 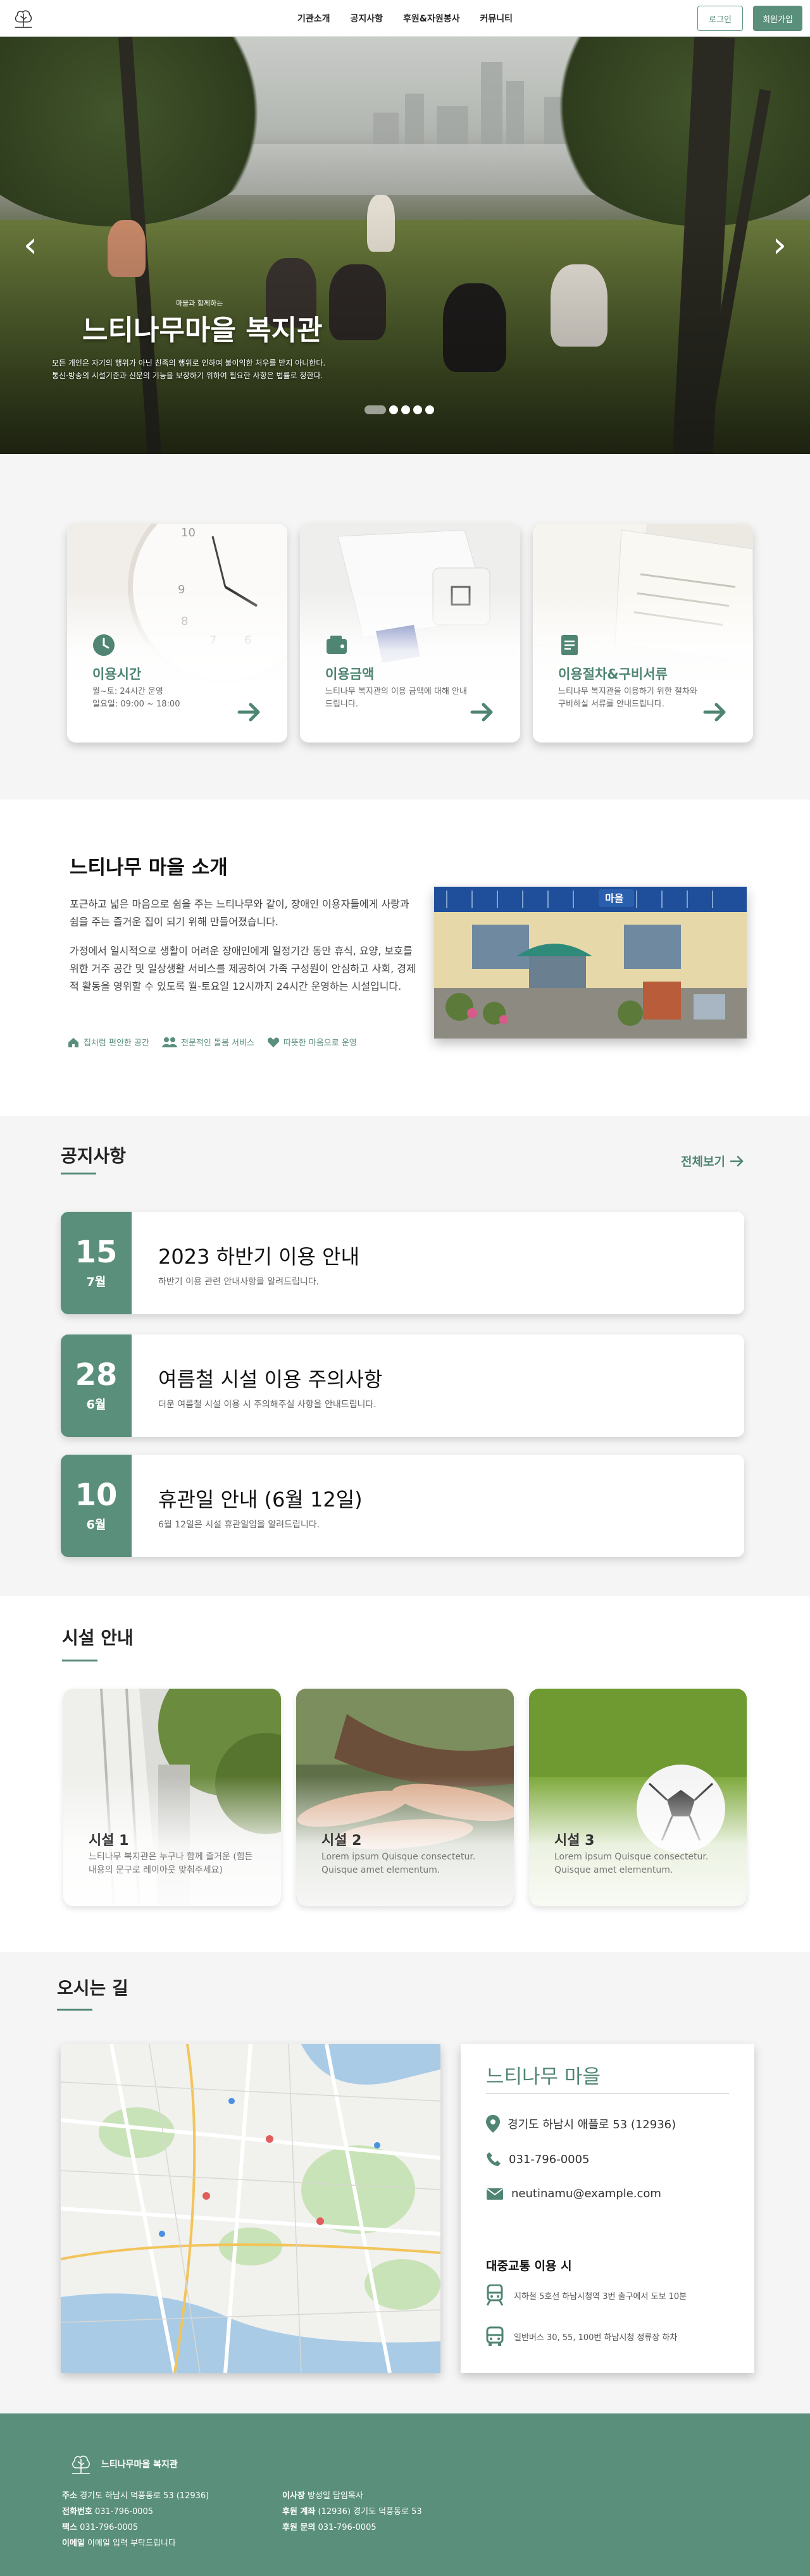 I want to click on feature-label: 따뜻한 마음으로 운영, so click(x=320, y=1043).